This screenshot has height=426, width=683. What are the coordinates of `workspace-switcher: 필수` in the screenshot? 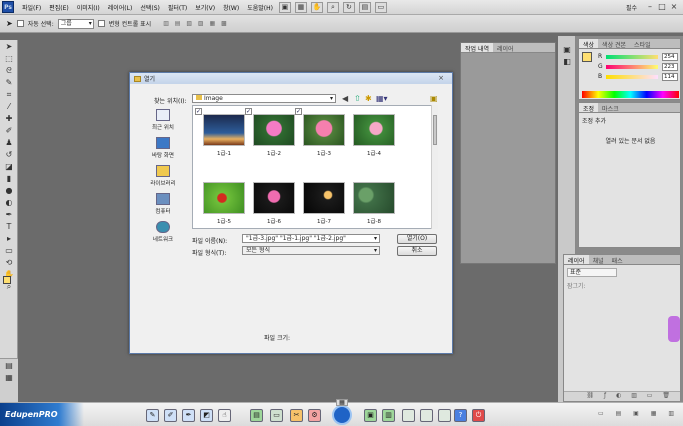 It's located at (631, 7).